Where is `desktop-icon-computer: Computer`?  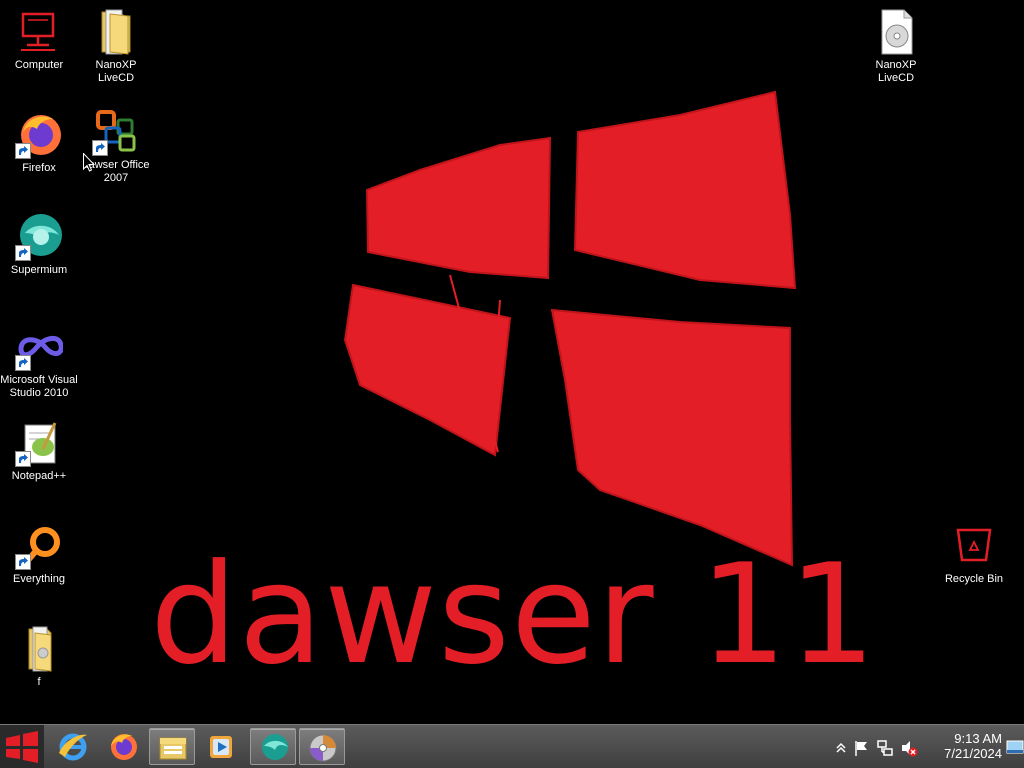
desktop-icon-computer: Computer is located at coordinates (39, 40).